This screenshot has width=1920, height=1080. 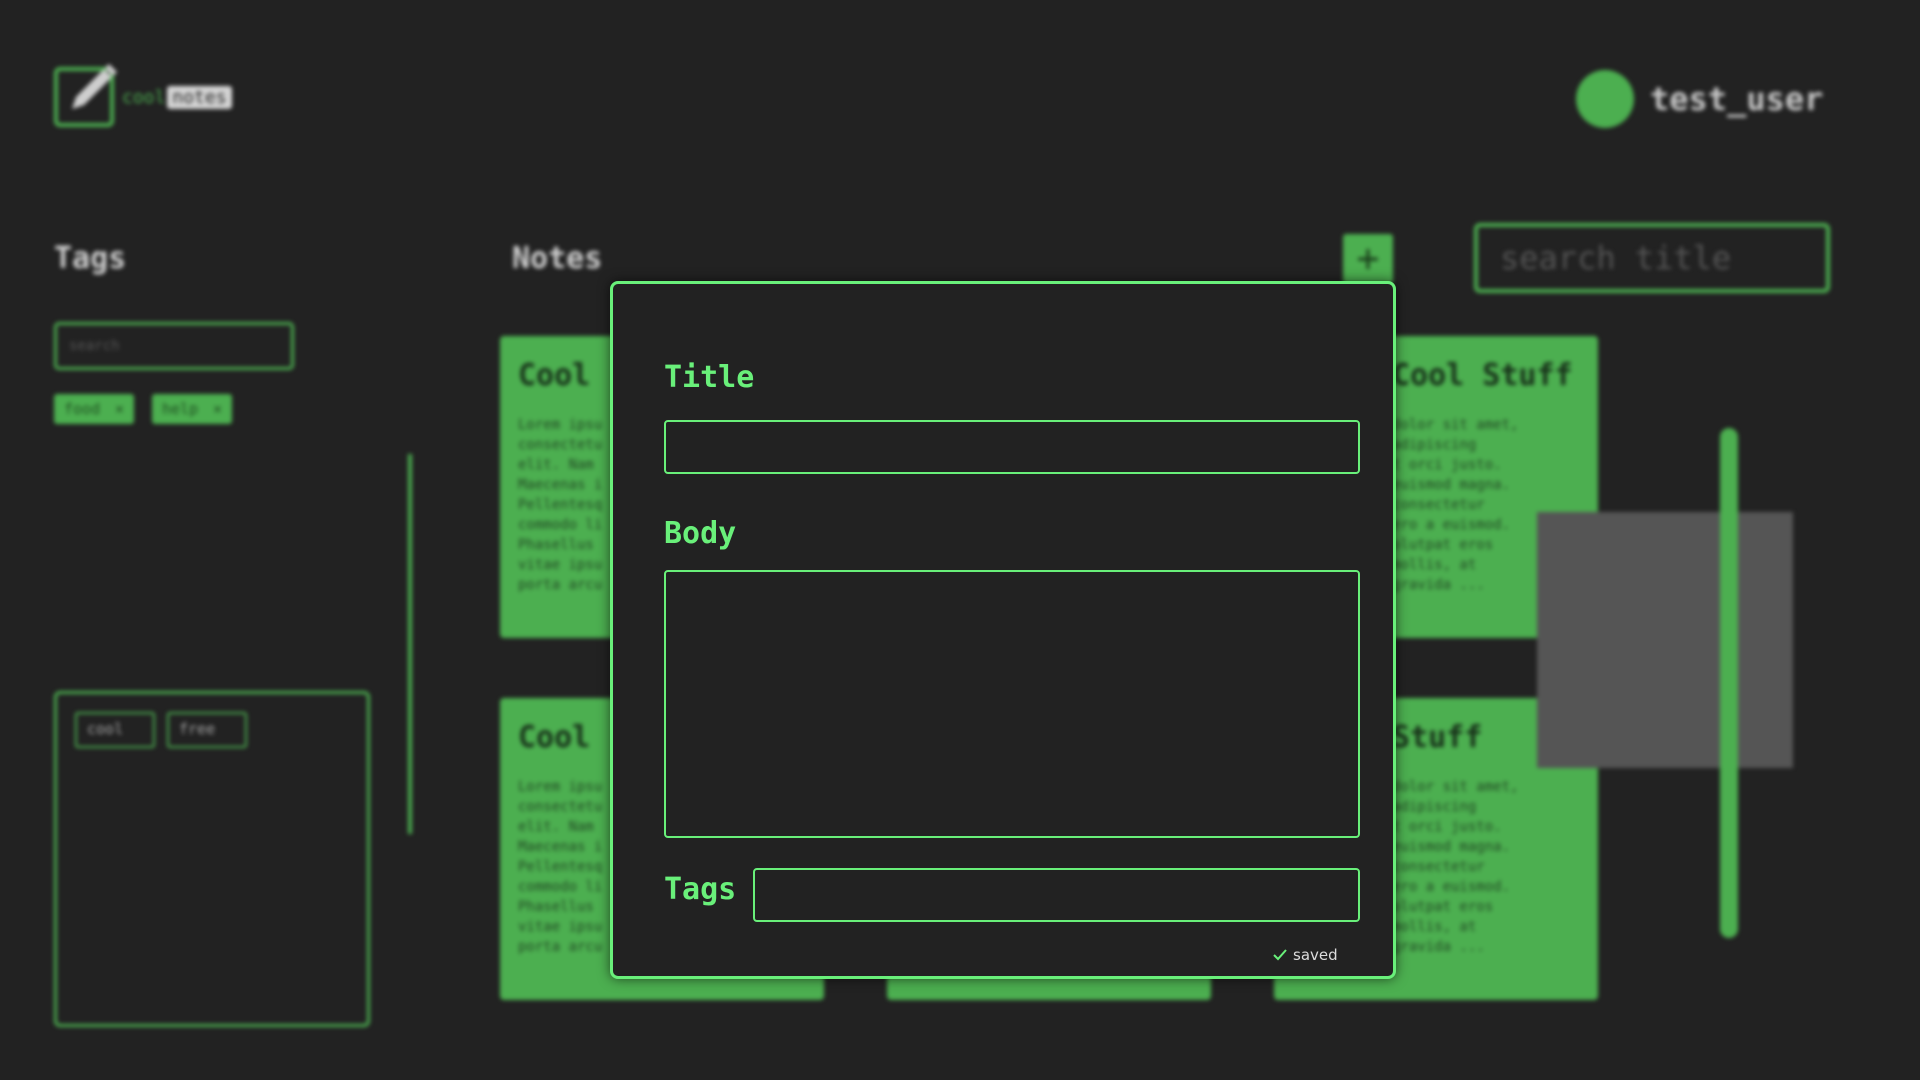 I want to click on selected-tag-cool: cool, so click(x=115, y=730).